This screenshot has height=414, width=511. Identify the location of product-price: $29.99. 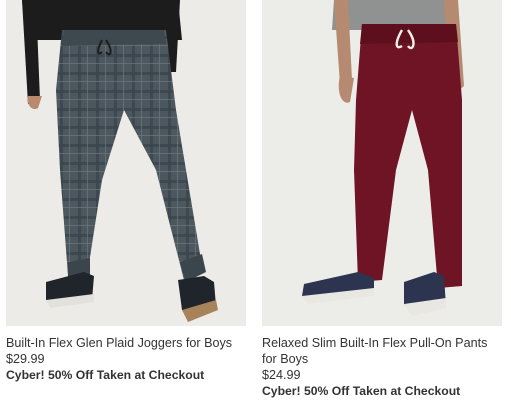
(25, 359).